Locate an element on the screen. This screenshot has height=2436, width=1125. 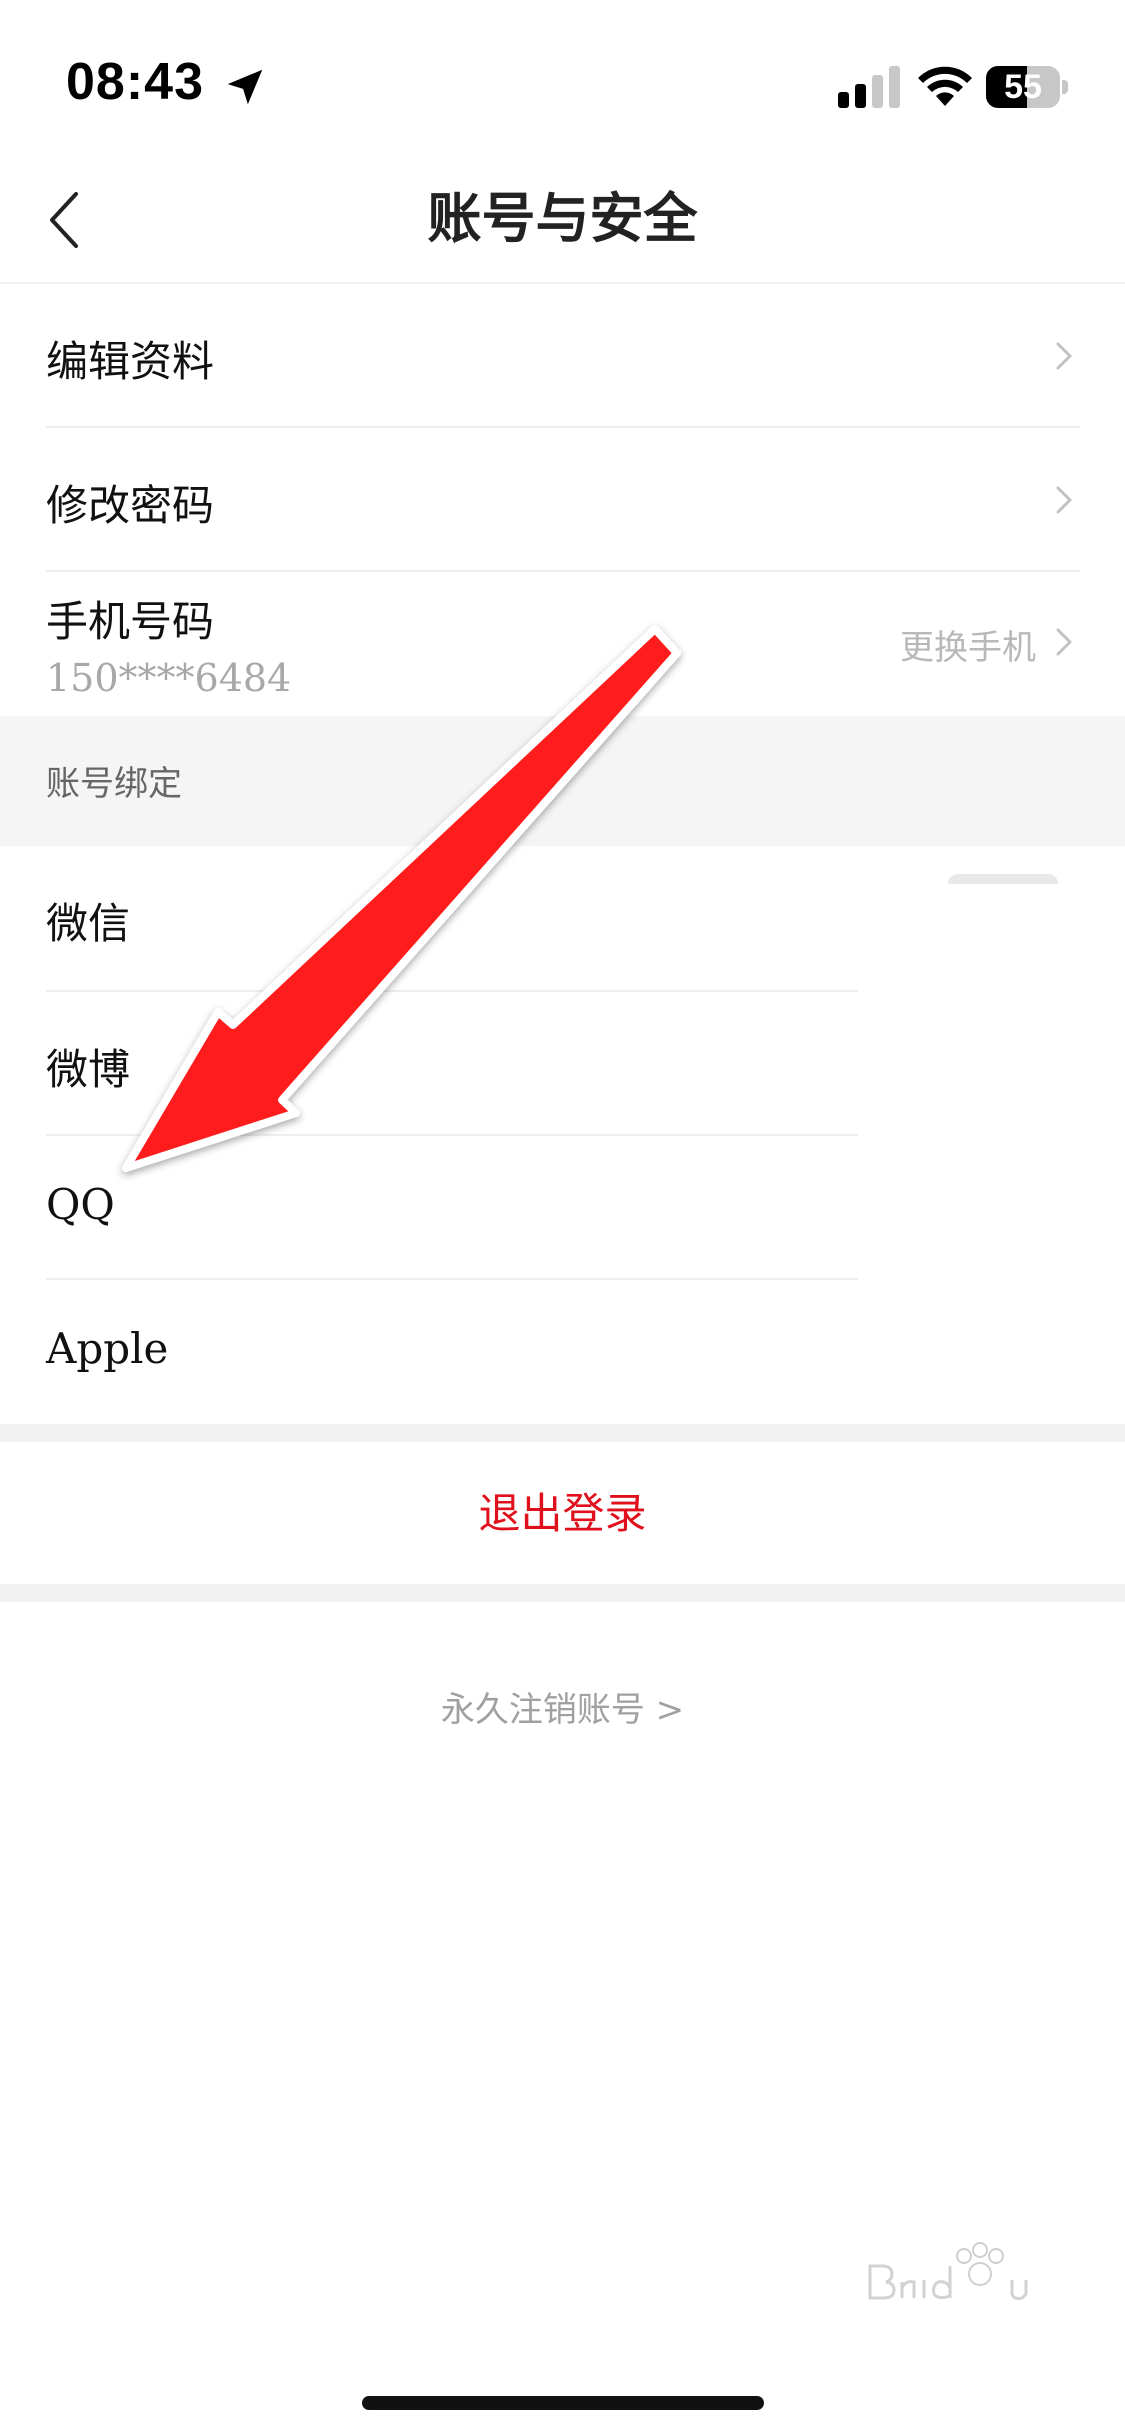
phone-label: 手机号码 is located at coordinates (130, 621).